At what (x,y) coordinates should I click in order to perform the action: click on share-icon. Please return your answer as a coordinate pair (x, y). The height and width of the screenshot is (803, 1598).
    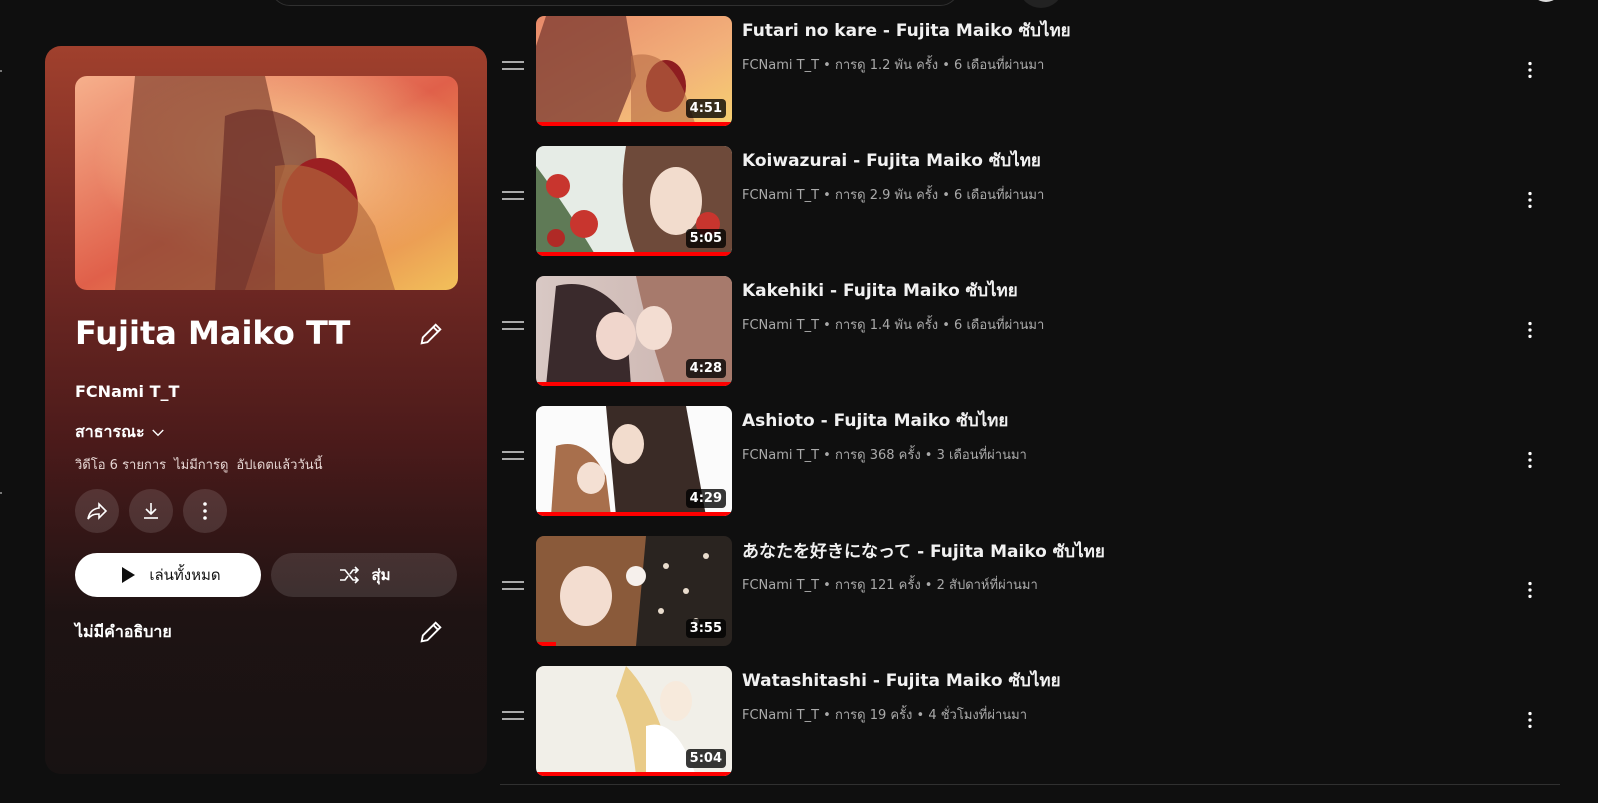
    Looking at the image, I should click on (97, 511).